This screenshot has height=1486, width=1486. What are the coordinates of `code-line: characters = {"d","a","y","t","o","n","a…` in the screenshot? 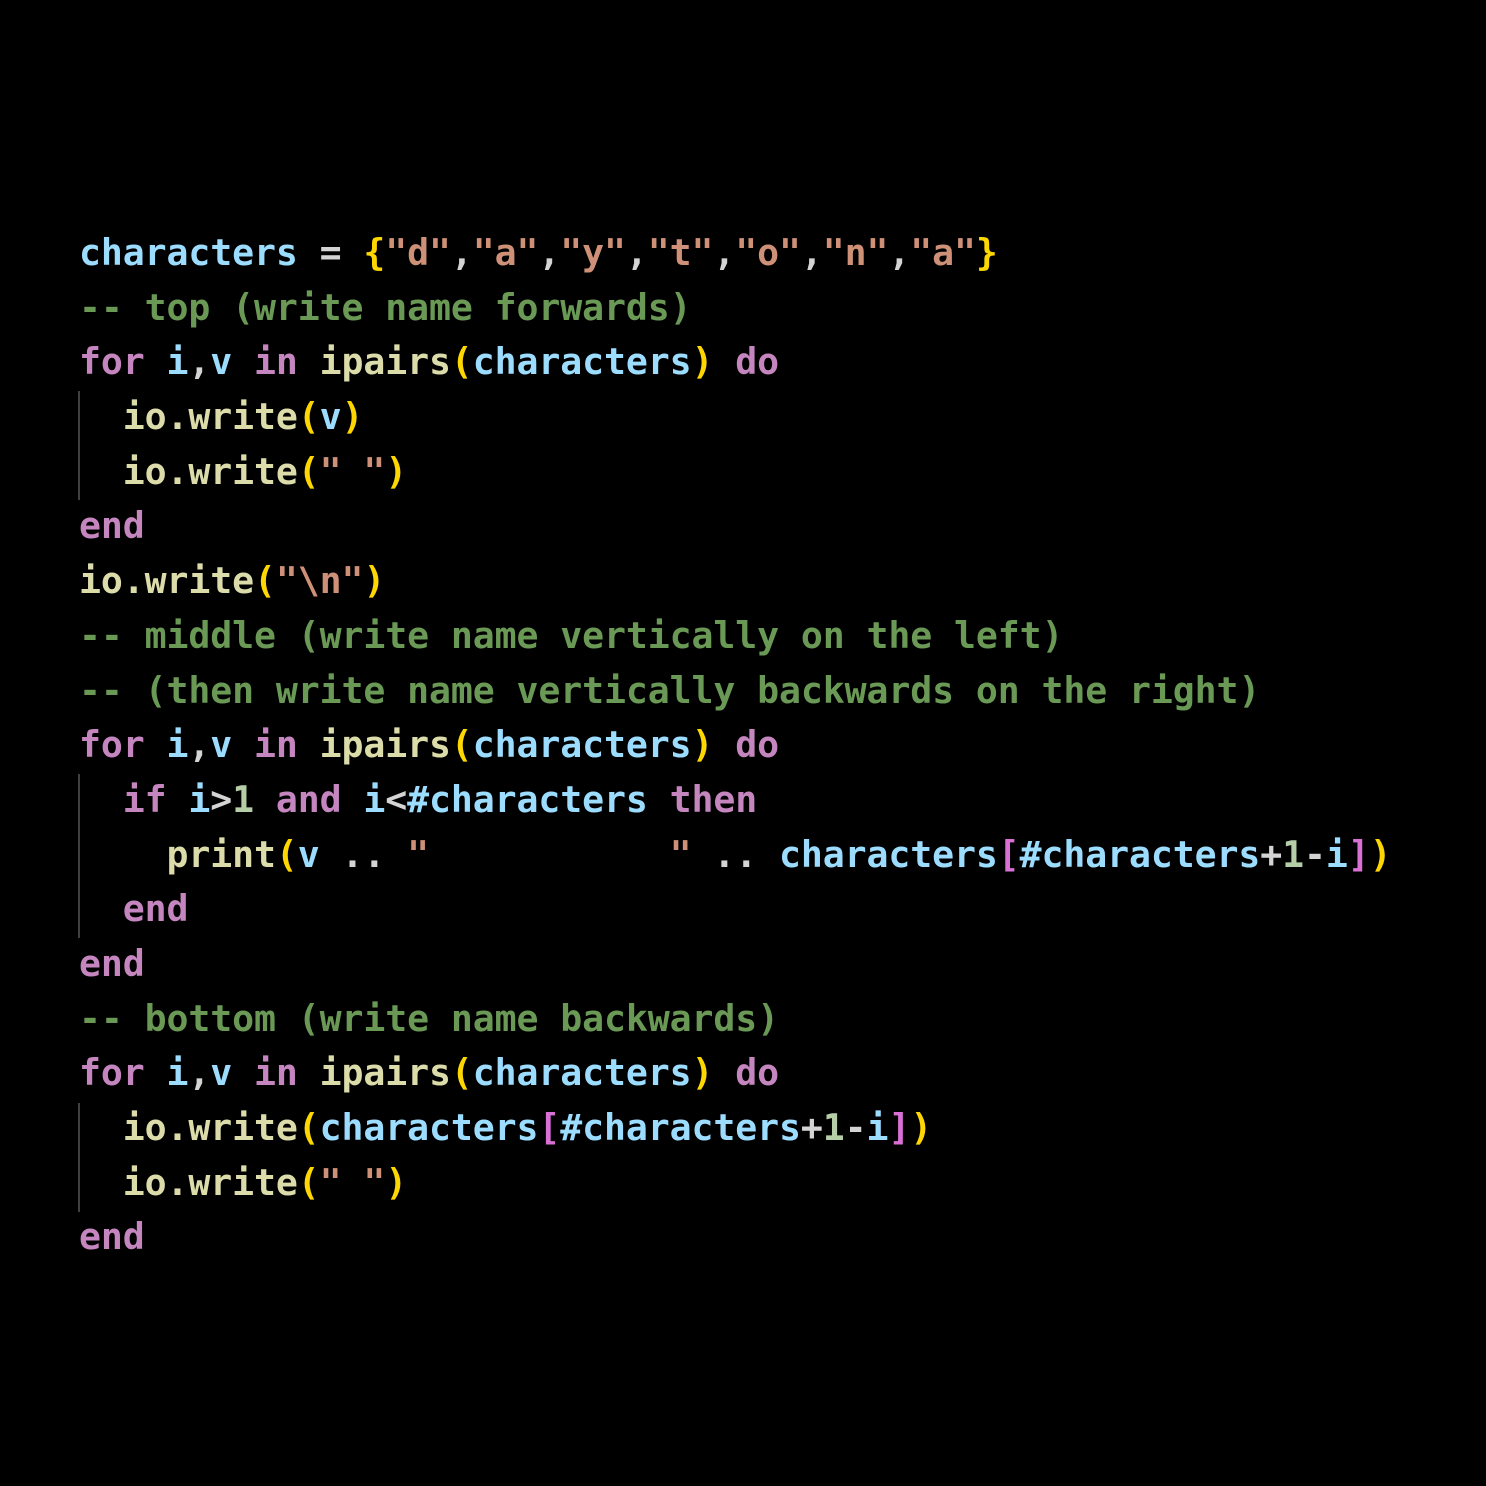 It's located at (538, 252).